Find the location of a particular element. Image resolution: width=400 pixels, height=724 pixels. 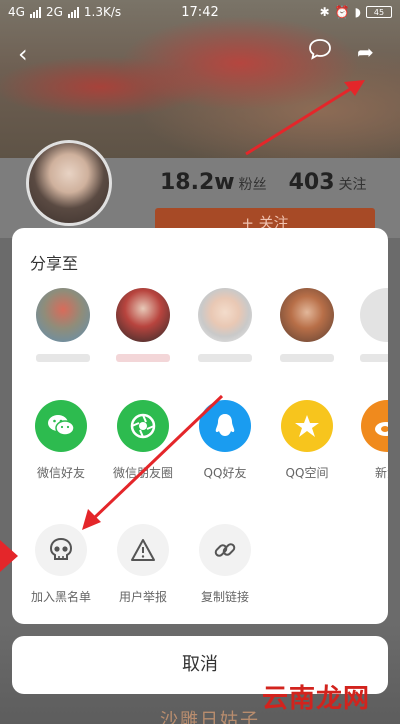

share-weibo-label: 新浪 is located at coordinates (381, 473).